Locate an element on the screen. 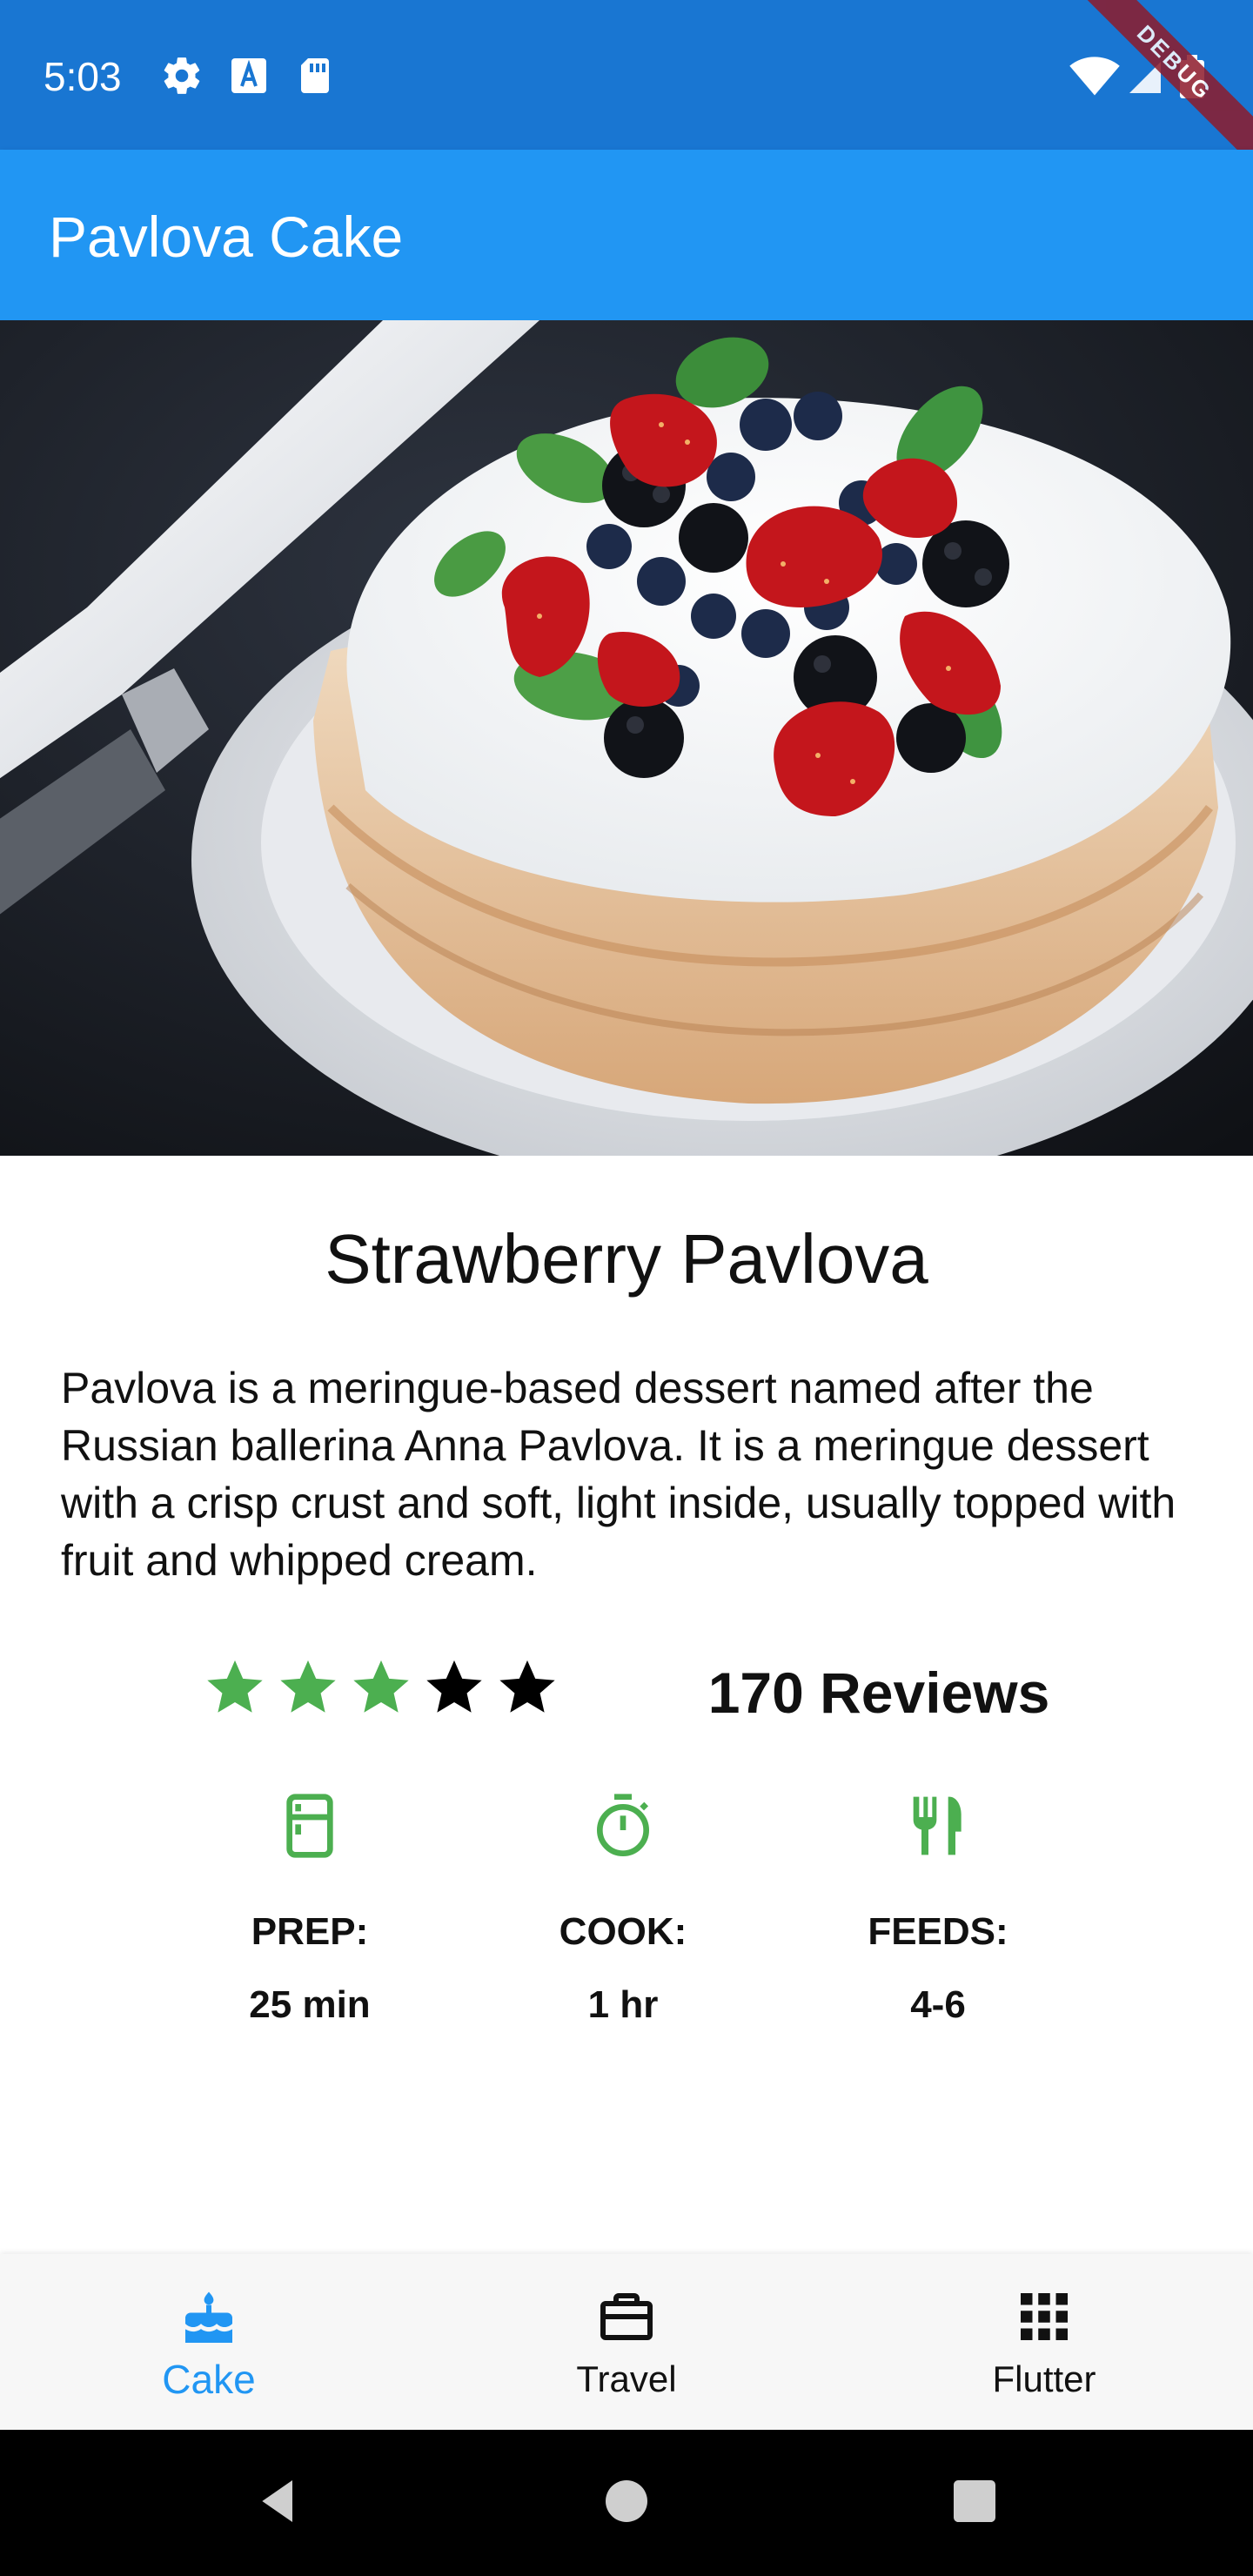  star-rating is located at coordinates (381, 1693).